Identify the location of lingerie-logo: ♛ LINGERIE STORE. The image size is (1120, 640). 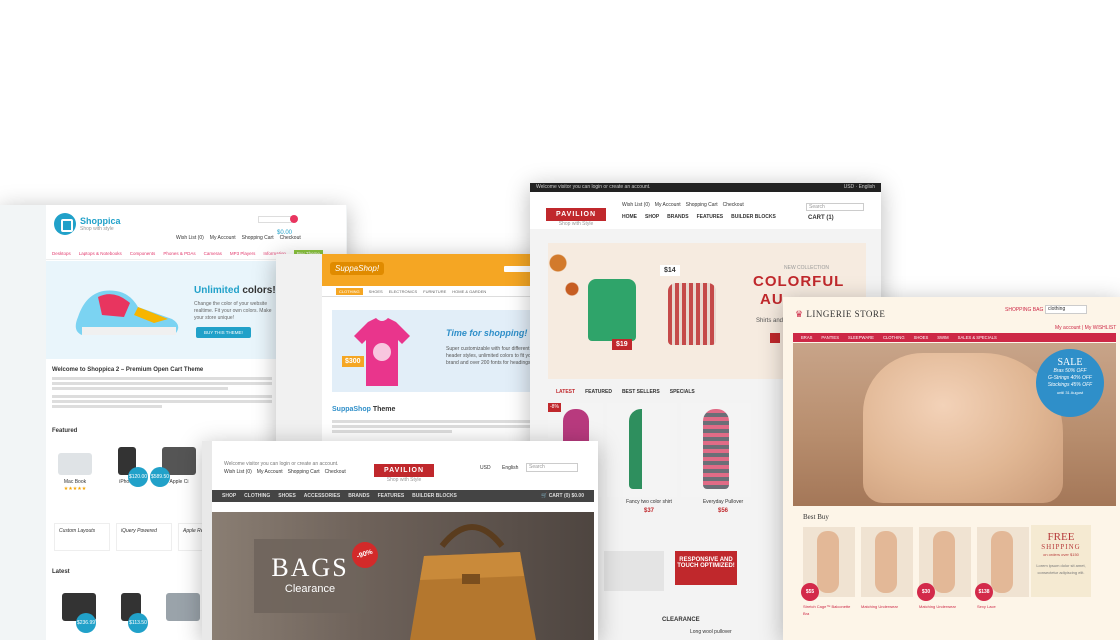
(840, 314).